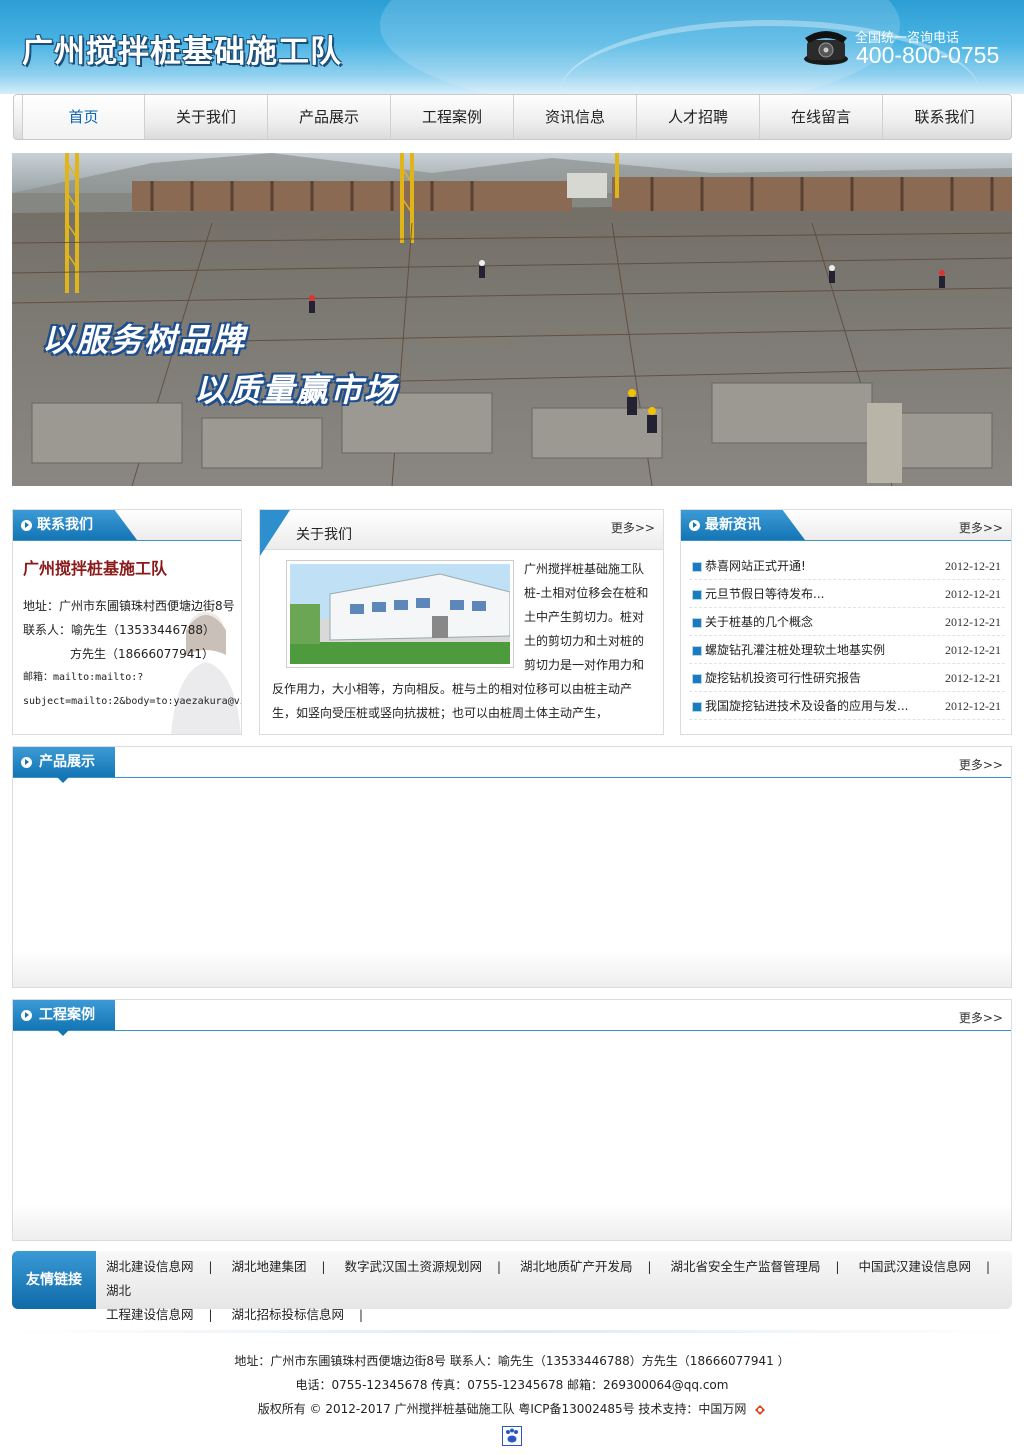 Image resolution: width=1024 pixels, height=1455 pixels. What do you see at coordinates (67, 762) in the screenshot?
I see `products-heading: 产品展示` at bounding box center [67, 762].